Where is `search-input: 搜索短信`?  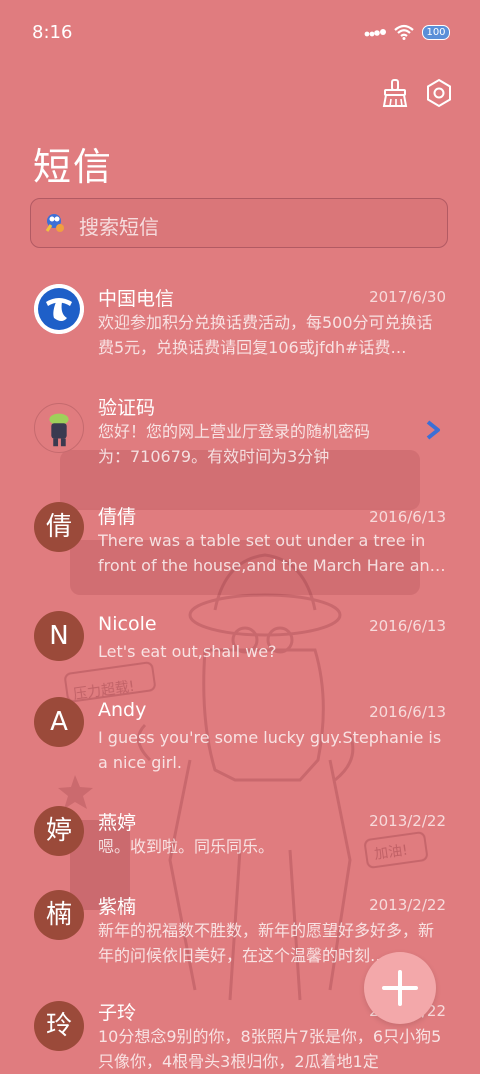 search-input: 搜索短信 is located at coordinates (119, 225).